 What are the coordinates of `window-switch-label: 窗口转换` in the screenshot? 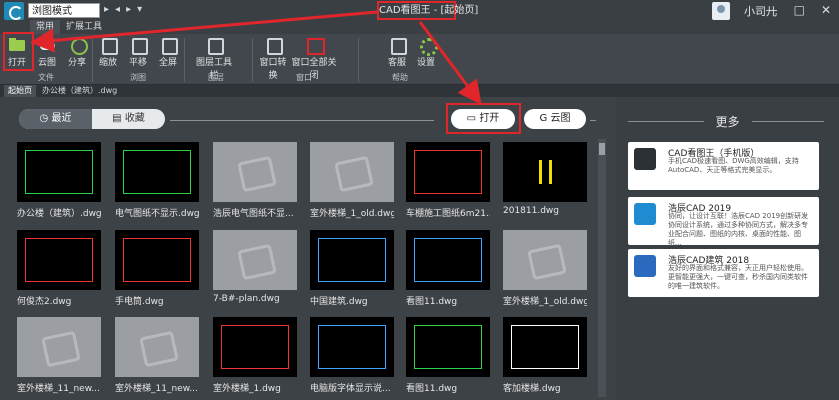 It's located at (273, 69).